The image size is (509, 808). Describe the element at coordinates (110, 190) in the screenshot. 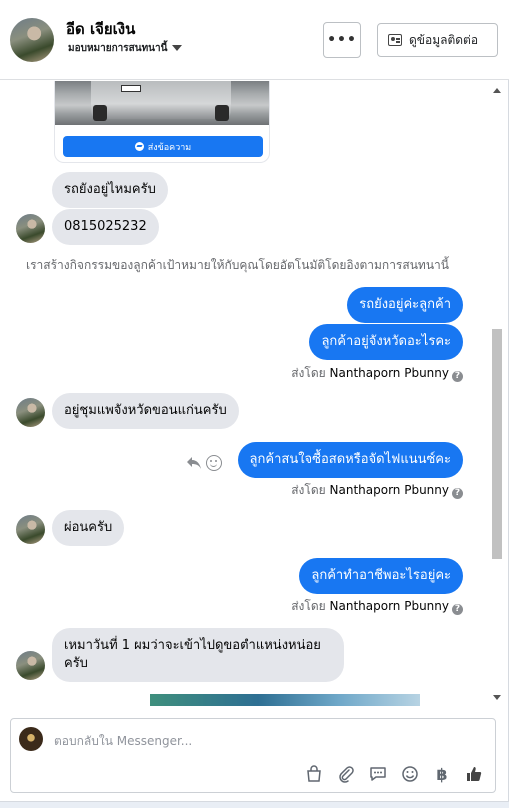

I see `message-bubble-incoming: รถยังอยู่ไหมครับ` at that location.